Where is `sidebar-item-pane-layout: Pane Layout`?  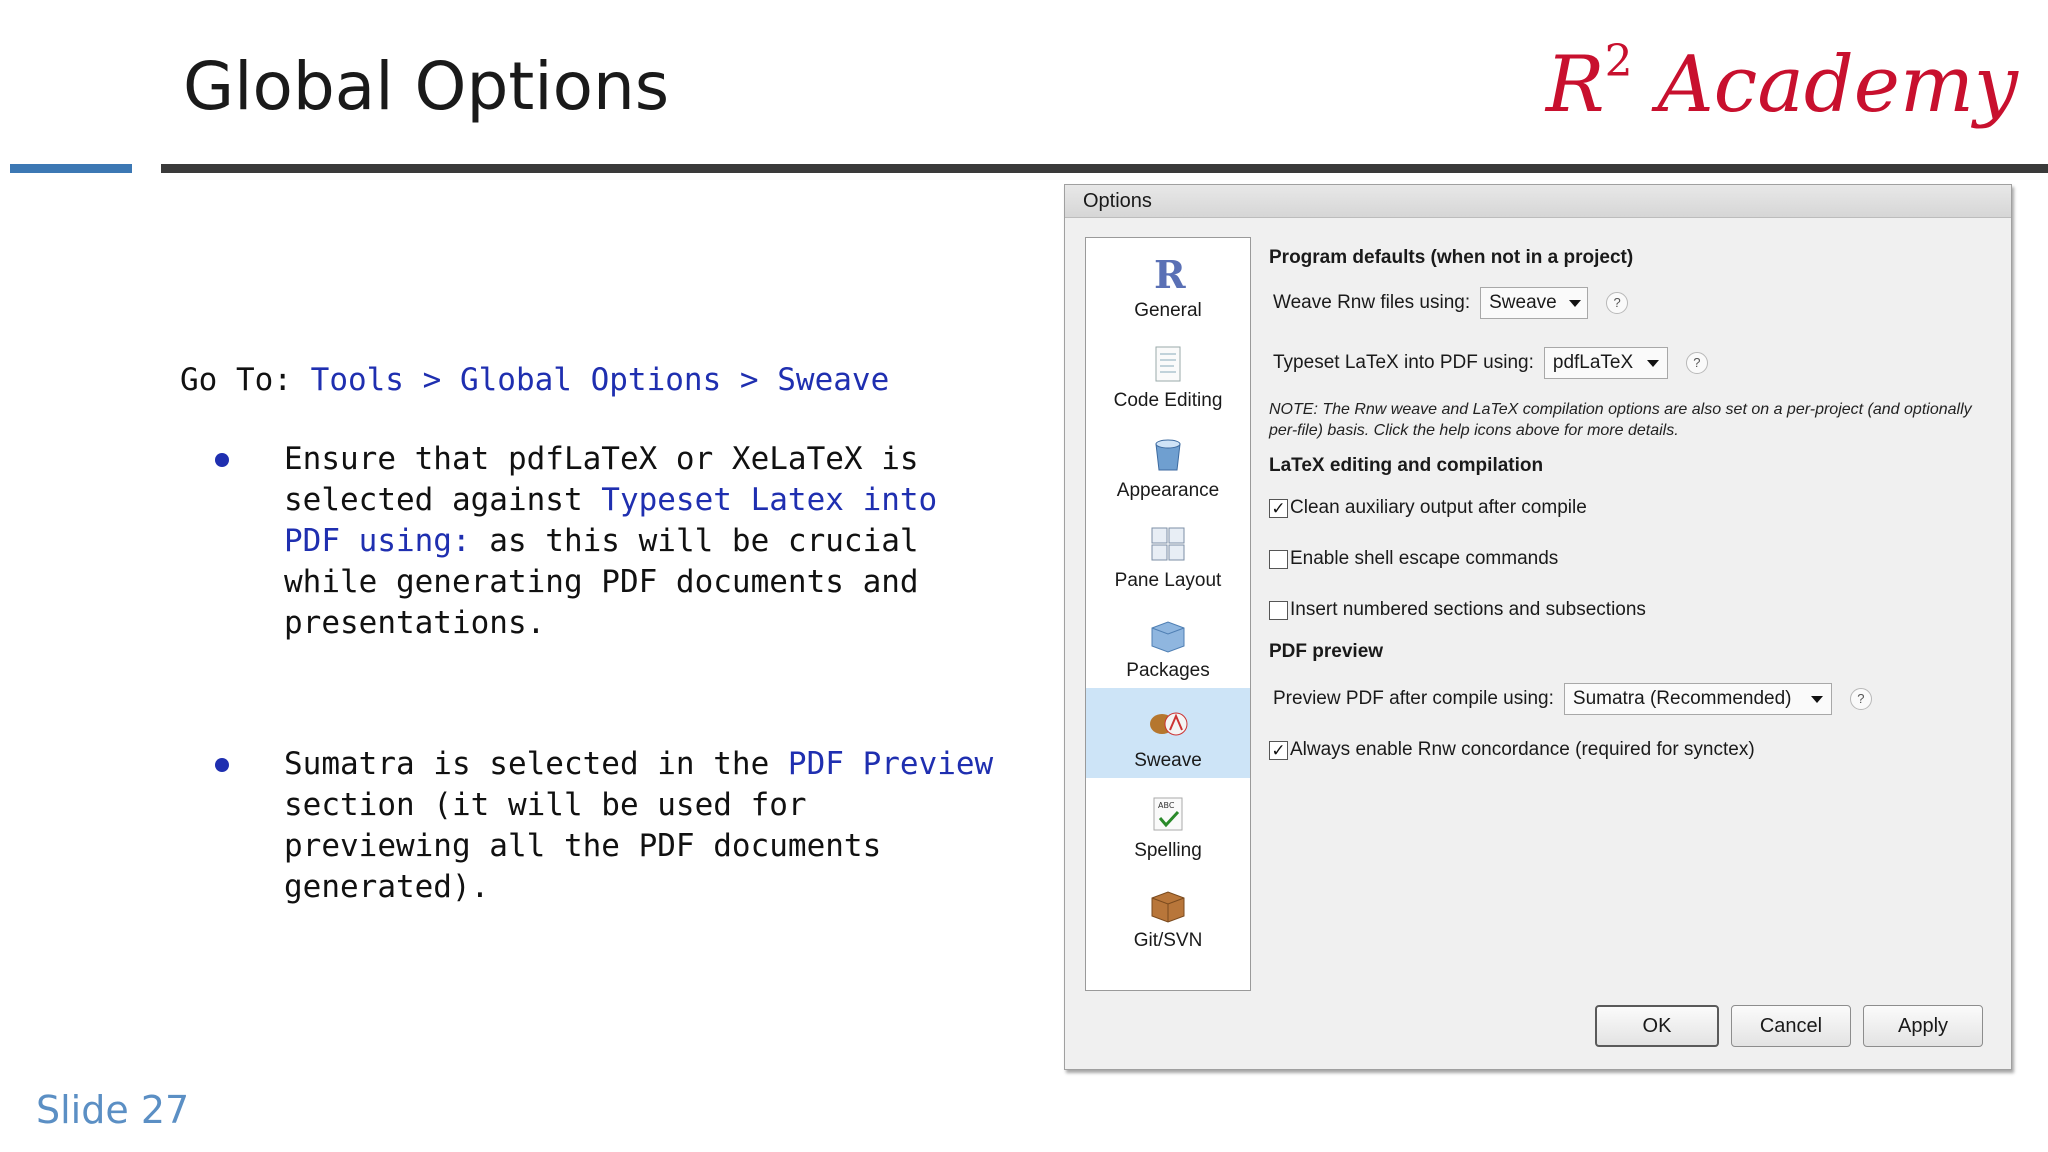 sidebar-item-pane-layout: Pane Layout is located at coordinates (1168, 553).